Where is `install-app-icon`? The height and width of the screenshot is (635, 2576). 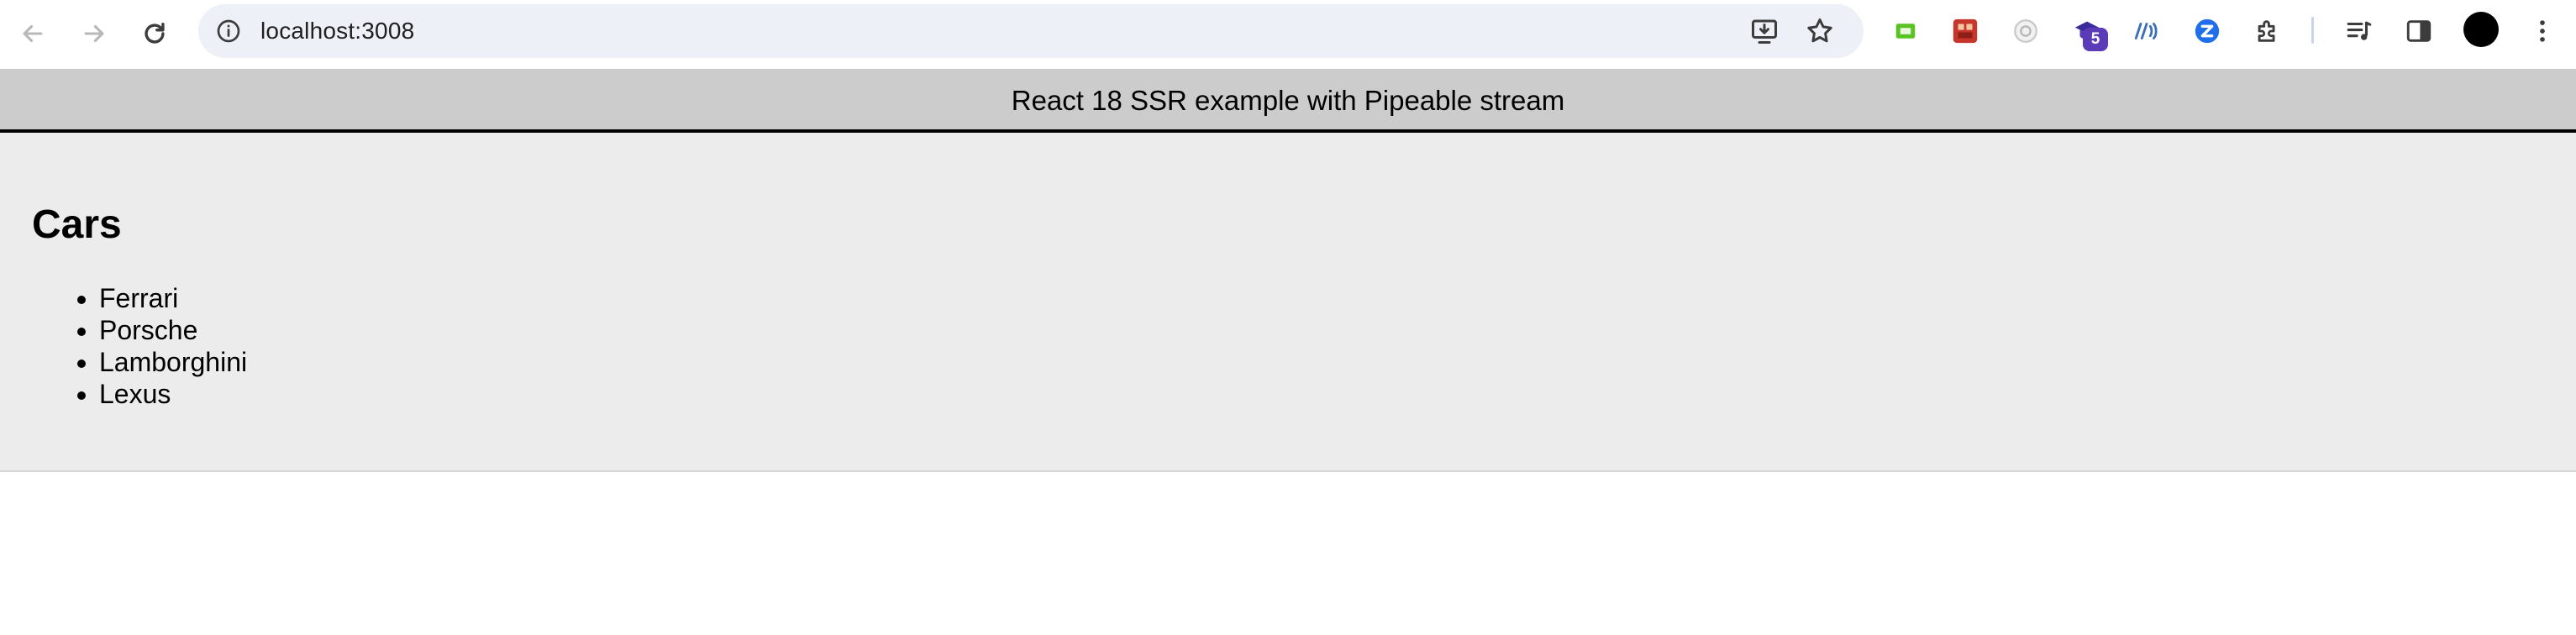
install-app-icon is located at coordinates (1764, 31).